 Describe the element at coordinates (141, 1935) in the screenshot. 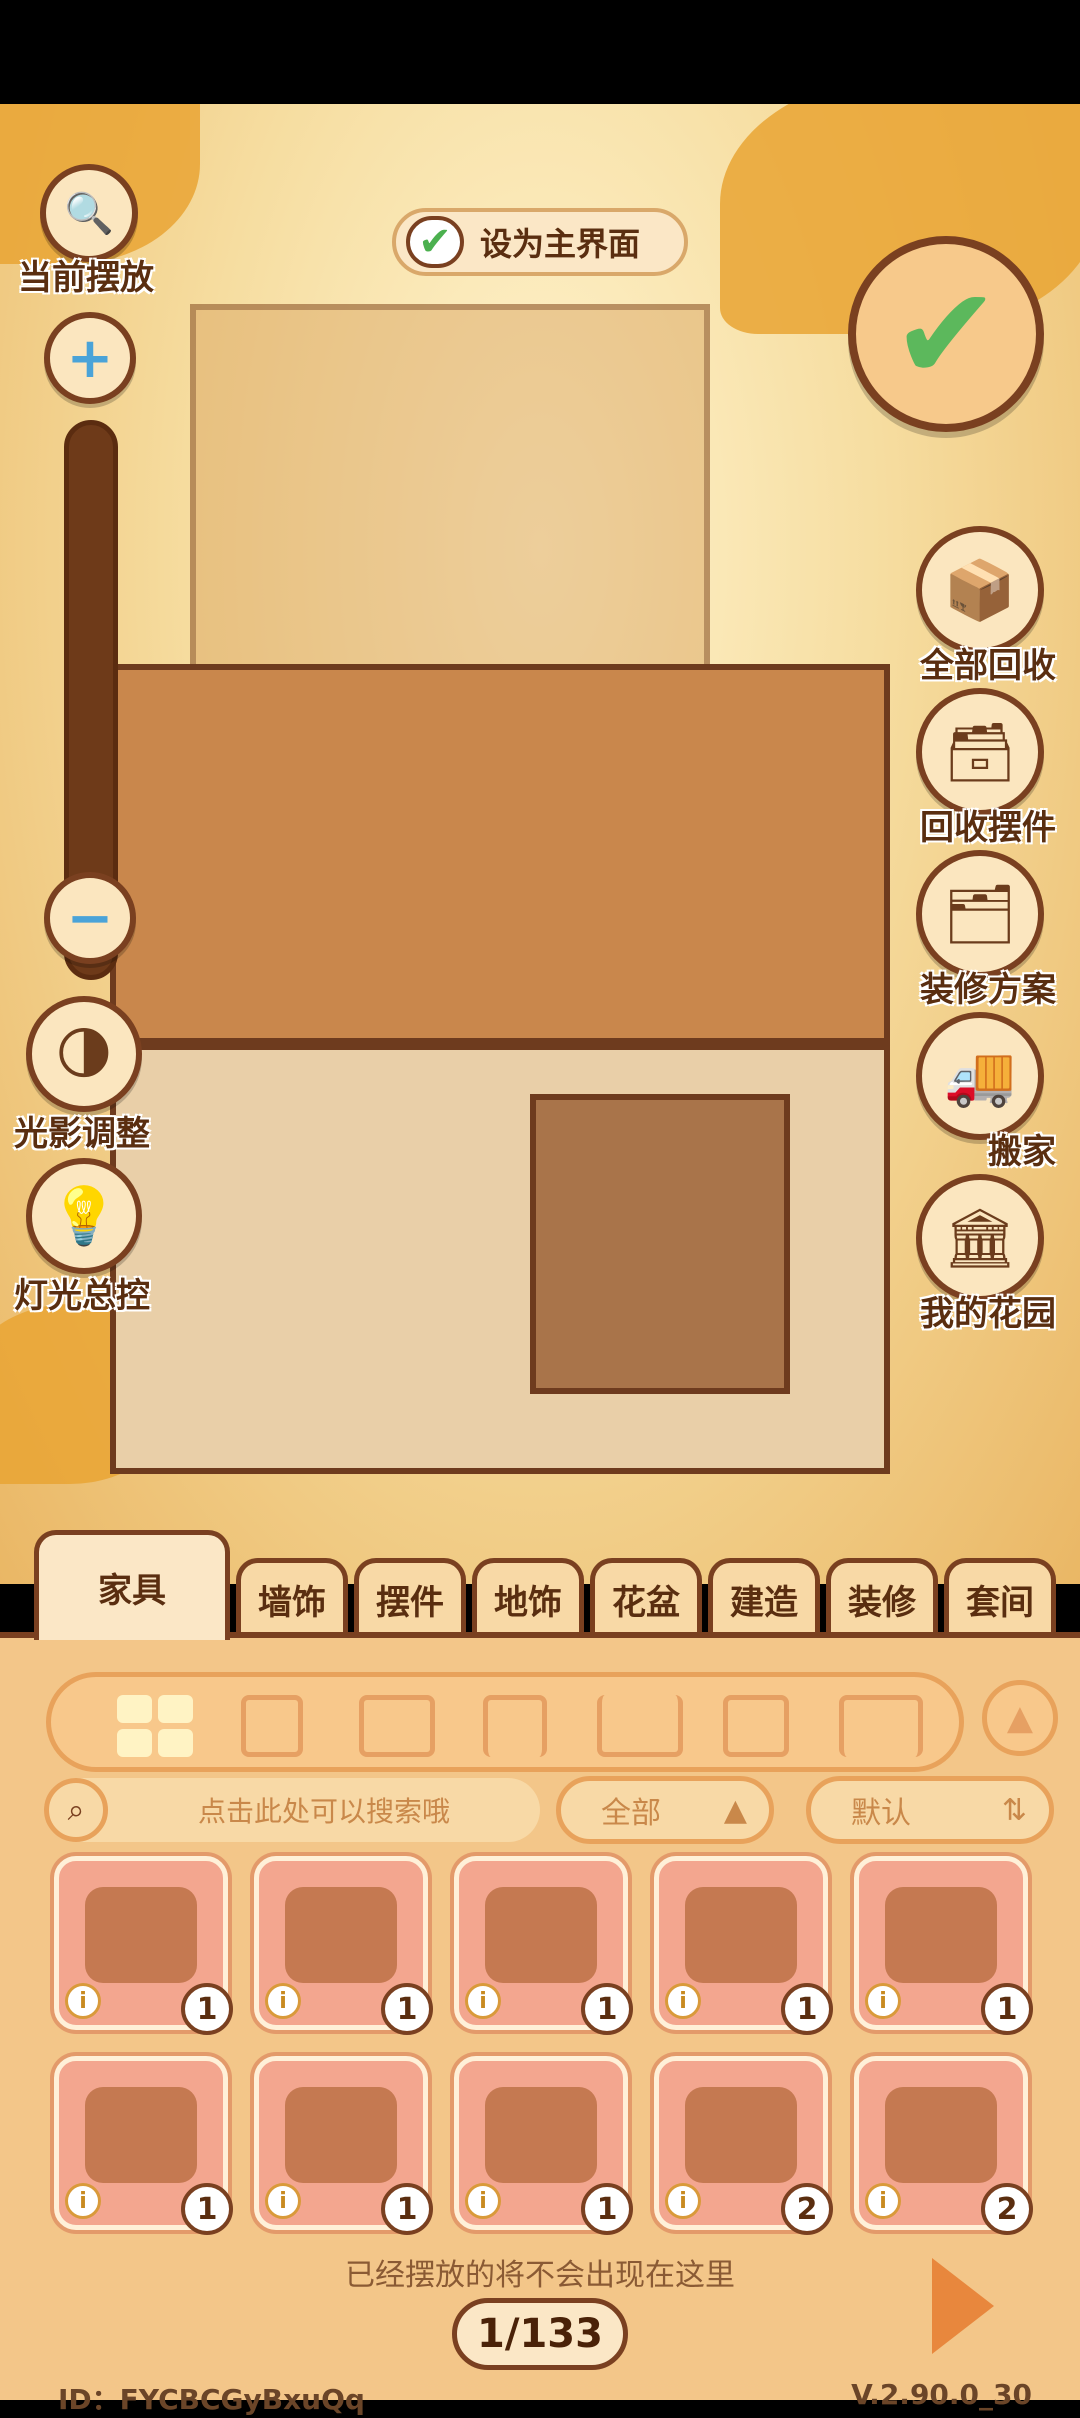

I see `fox-rug-icon` at that location.